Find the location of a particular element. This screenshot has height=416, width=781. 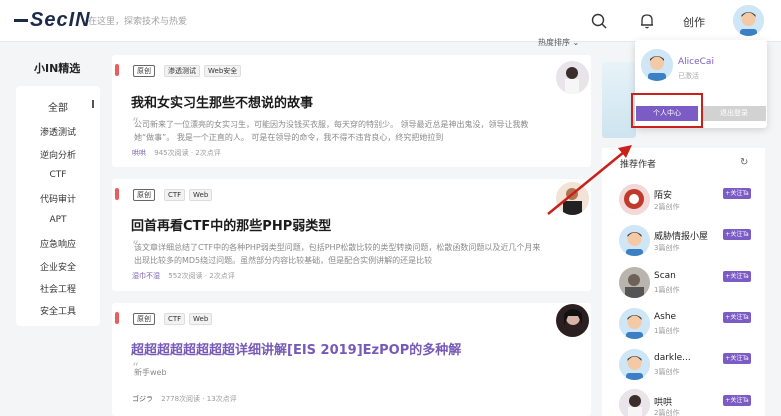

highlight-box is located at coordinates (667, 110).